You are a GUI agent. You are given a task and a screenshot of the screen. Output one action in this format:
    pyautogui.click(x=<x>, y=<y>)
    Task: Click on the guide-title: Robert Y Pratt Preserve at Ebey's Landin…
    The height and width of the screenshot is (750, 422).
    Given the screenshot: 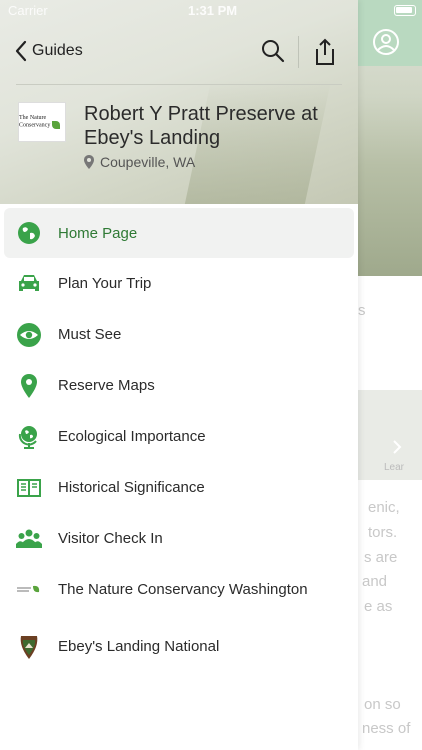 What is the action you would take?
    pyautogui.click(x=201, y=126)
    